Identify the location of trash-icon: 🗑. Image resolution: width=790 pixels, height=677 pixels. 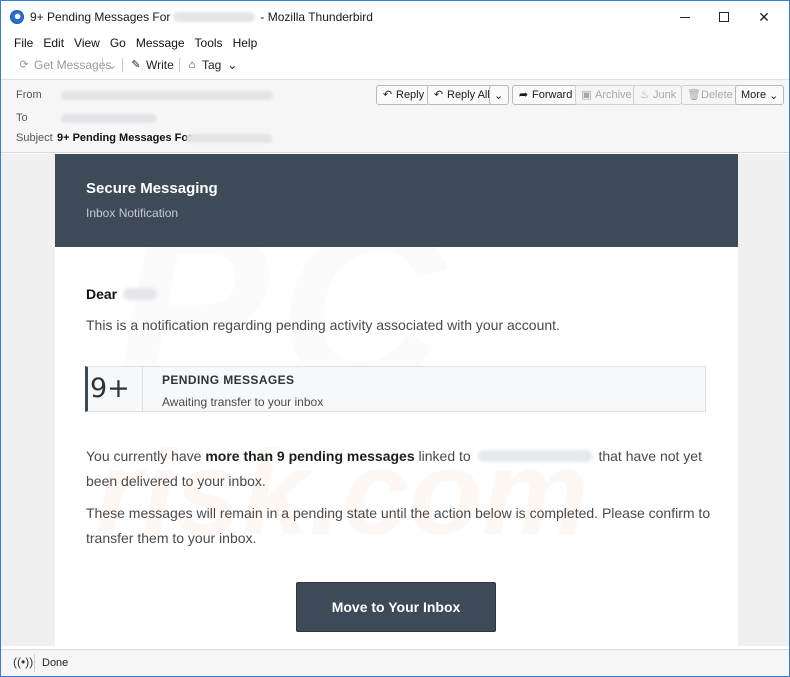
(694, 95).